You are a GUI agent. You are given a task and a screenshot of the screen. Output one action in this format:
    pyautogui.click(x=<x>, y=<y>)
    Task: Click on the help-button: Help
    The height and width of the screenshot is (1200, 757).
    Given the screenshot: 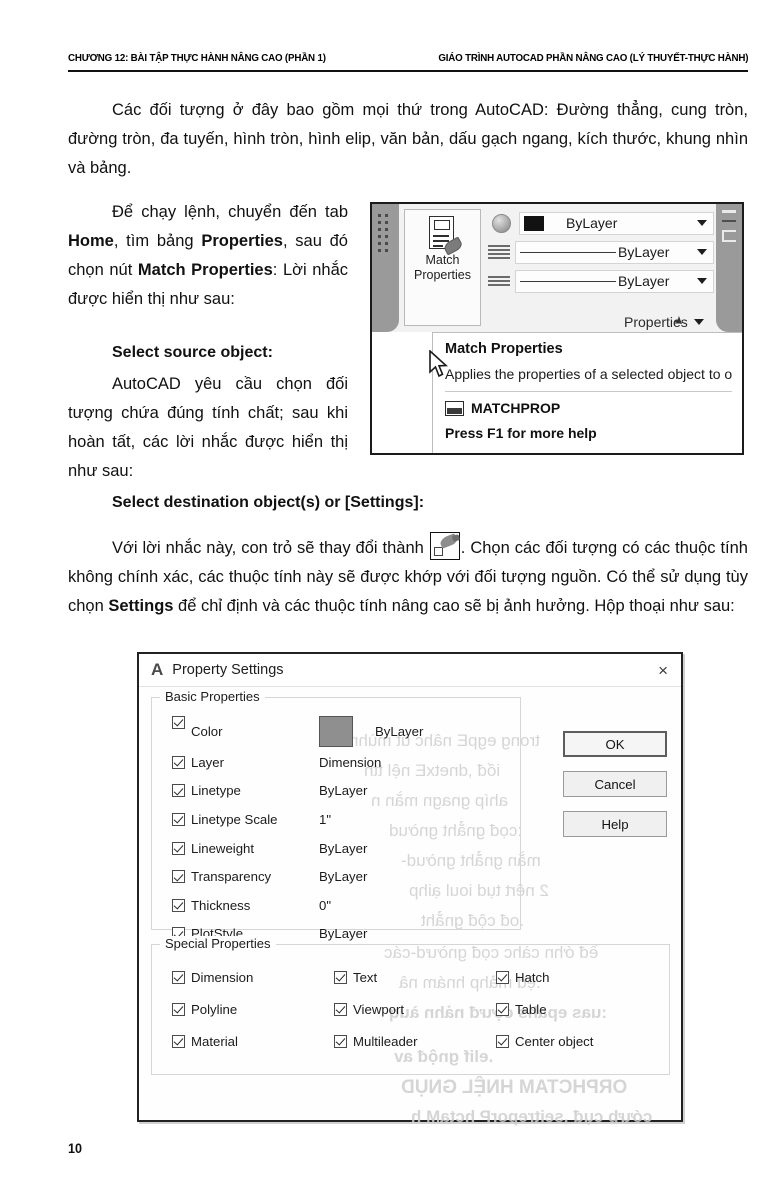 What is the action you would take?
    pyautogui.click(x=615, y=824)
    